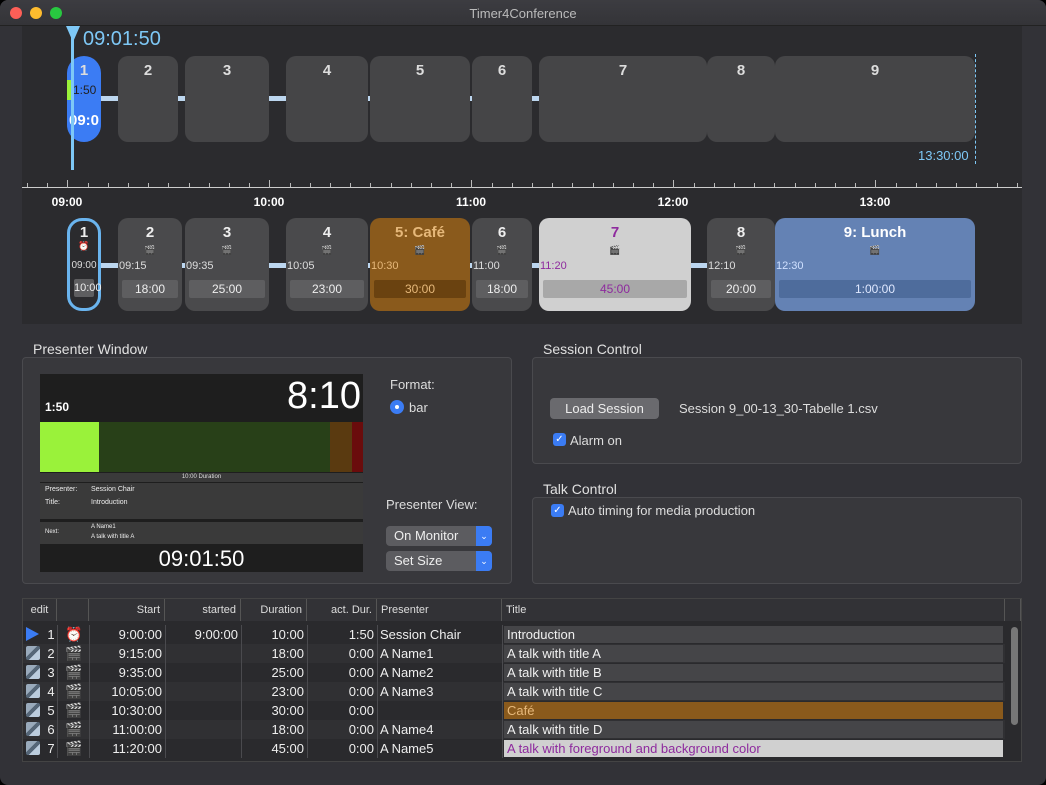 This screenshot has width=1046, height=785. I want to click on timeline-block-bottom: 1 ⏰ 09:00 10:00, so click(84, 264).